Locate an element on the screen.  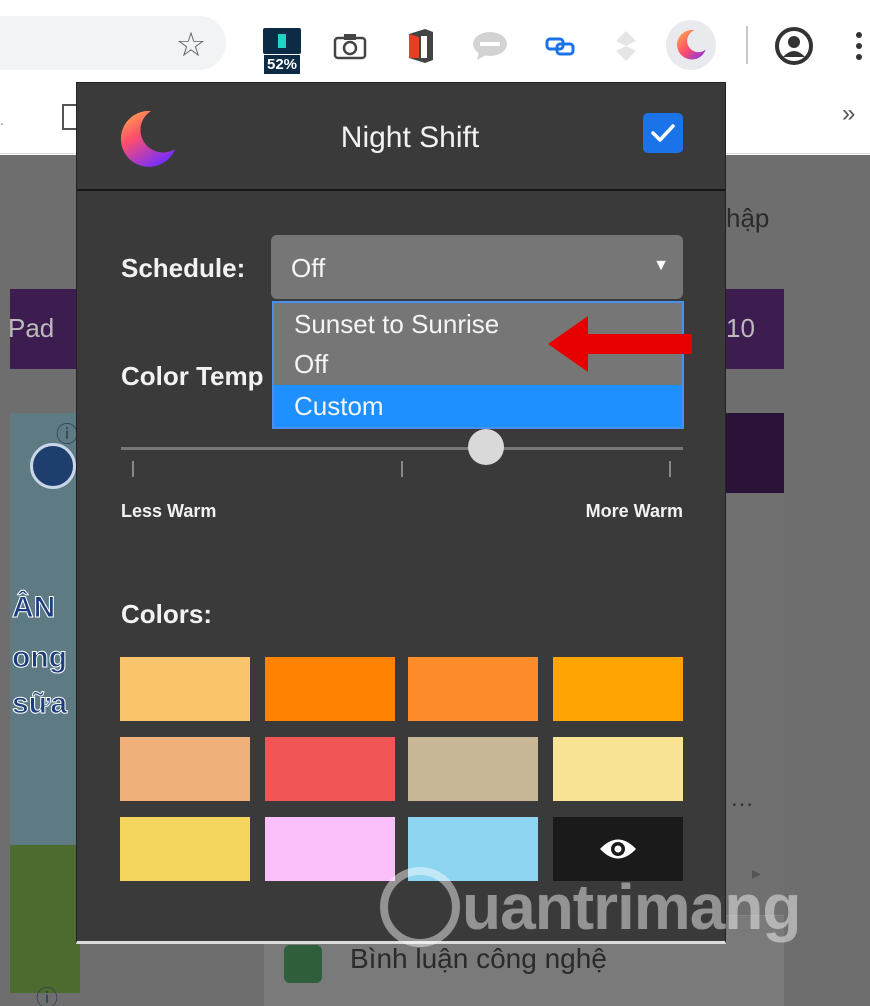
schedule-select: Off ▼ is located at coordinates (477, 267).